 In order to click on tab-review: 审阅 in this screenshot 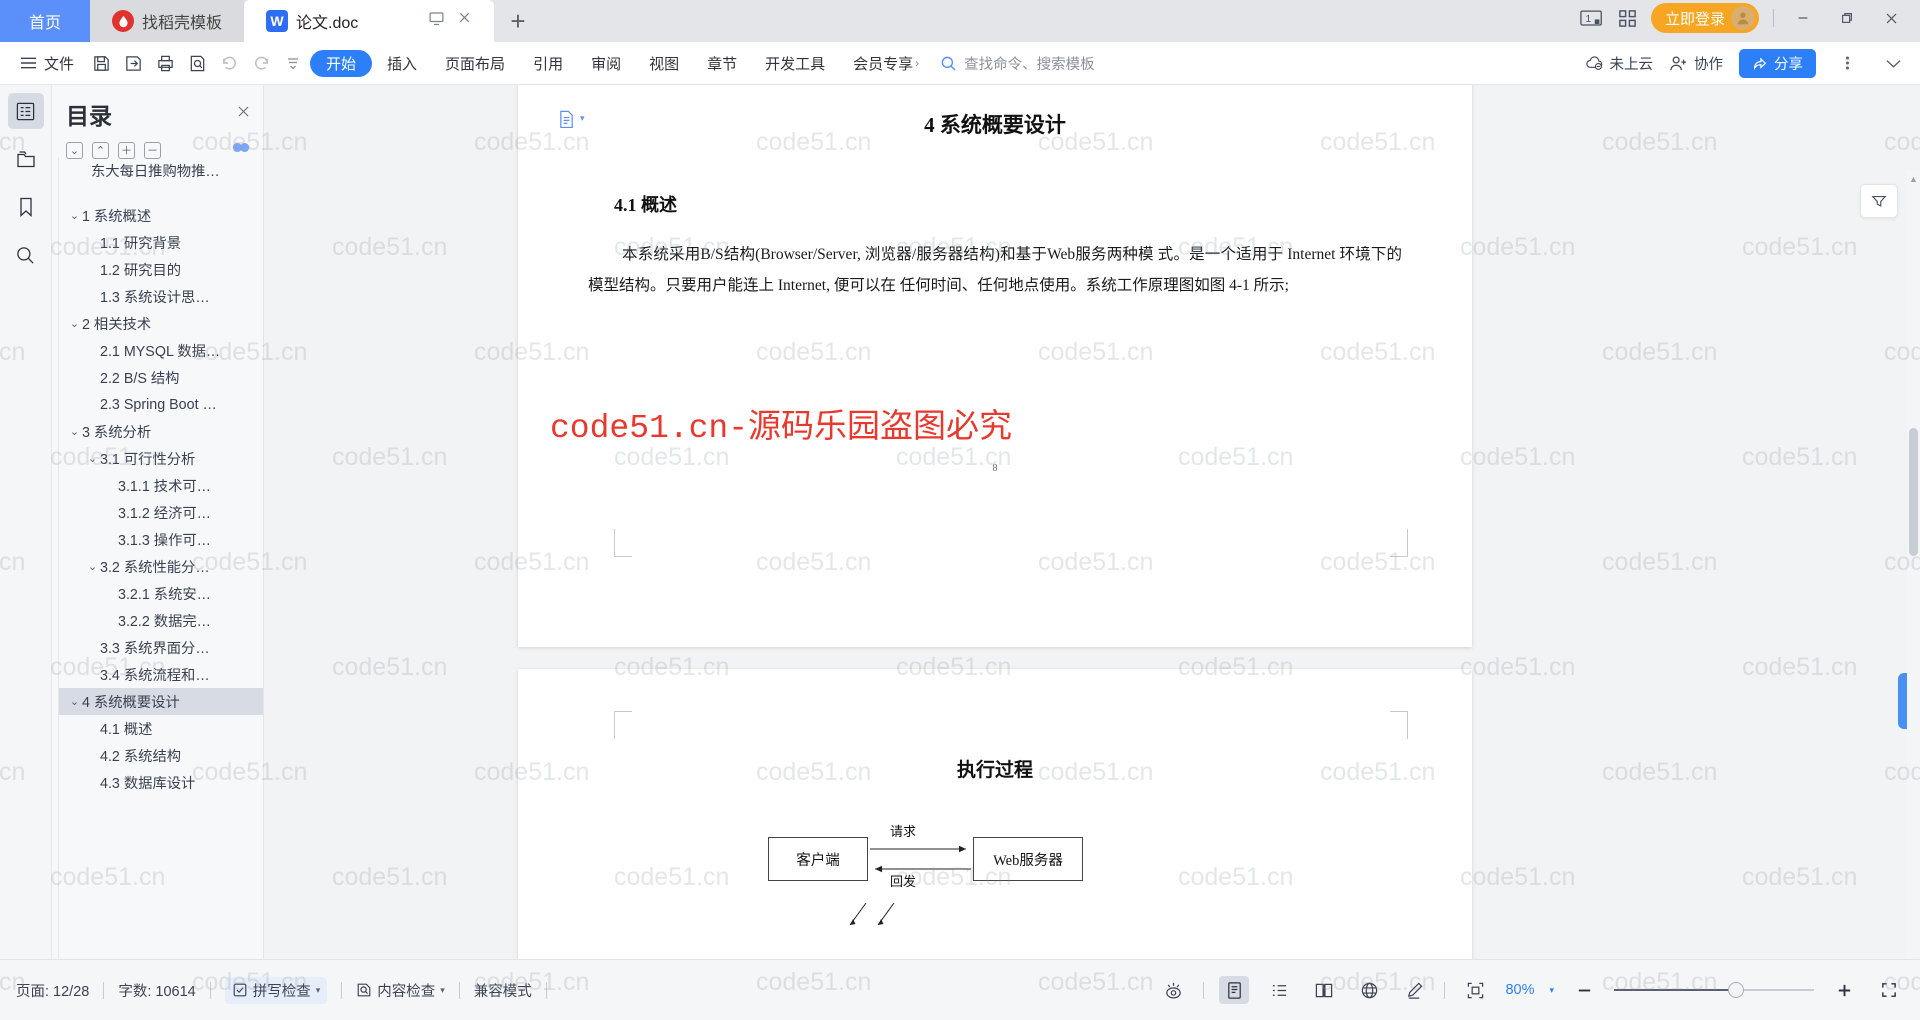, I will do `click(606, 63)`.